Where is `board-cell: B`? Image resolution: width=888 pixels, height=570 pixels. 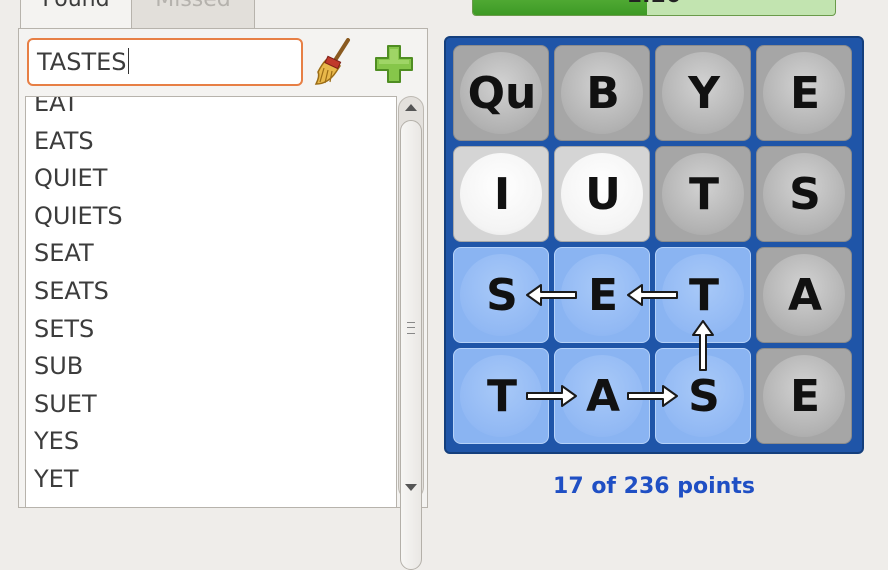 board-cell: B is located at coordinates (602, 93).